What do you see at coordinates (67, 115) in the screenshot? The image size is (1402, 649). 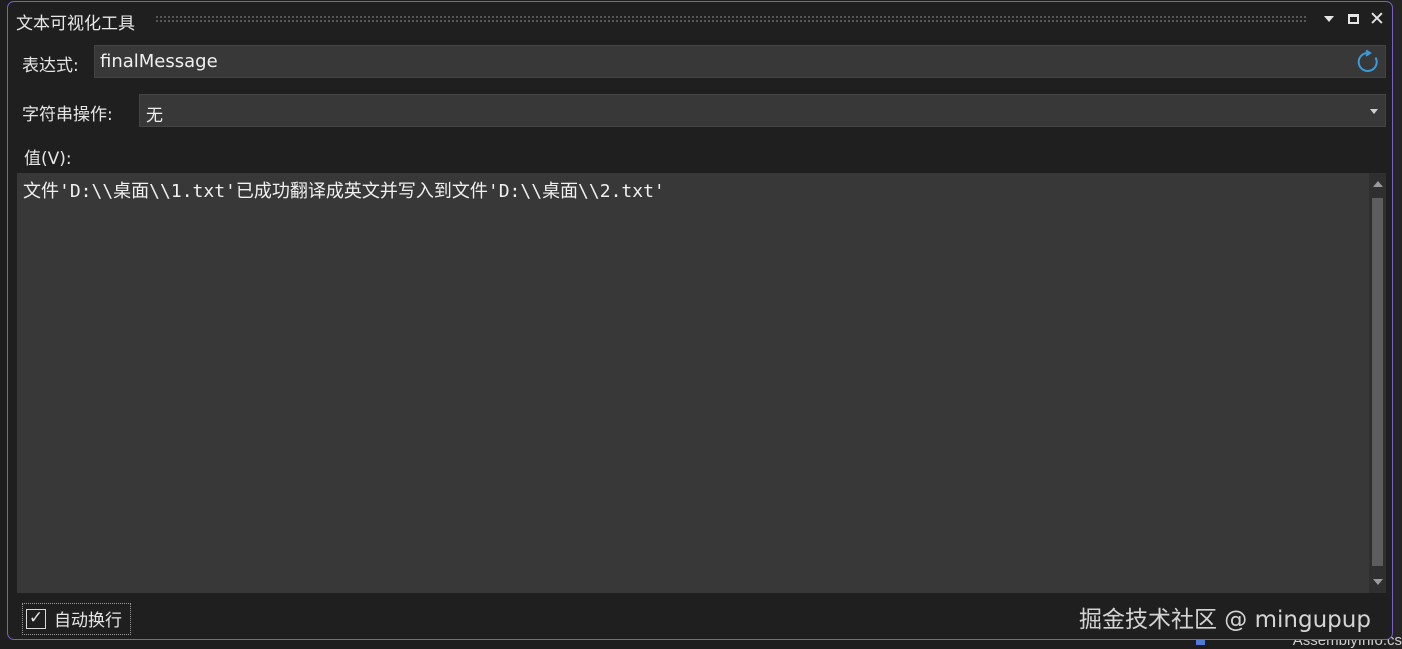 I see `string-ops-label: 字符串操作:` at bounding box center [67, 115].